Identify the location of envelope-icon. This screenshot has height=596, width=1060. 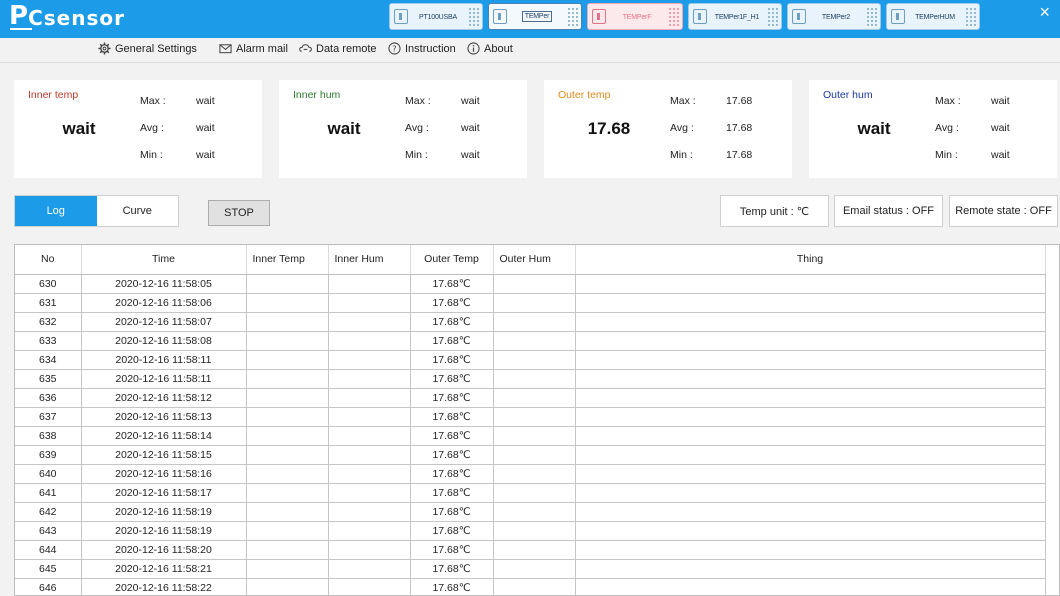
(225, 49).